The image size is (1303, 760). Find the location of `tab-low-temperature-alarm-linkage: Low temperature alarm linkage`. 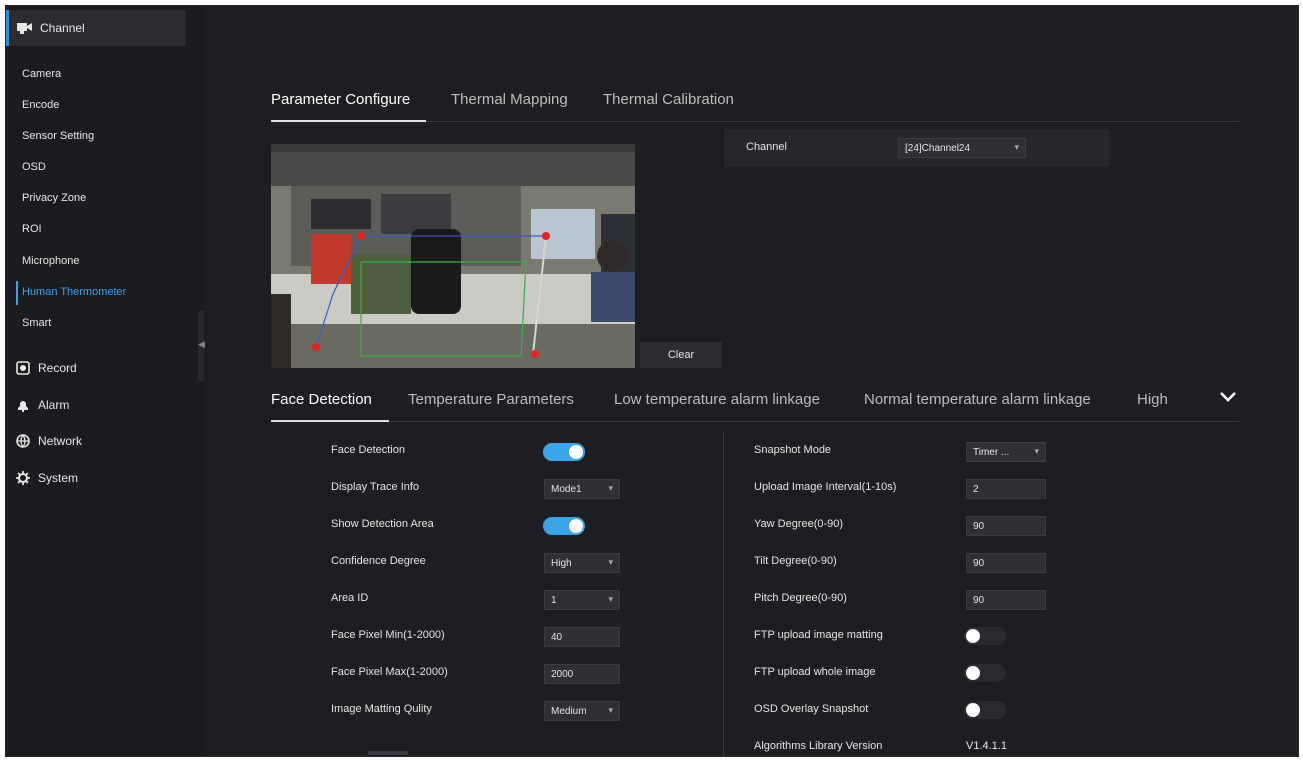

tab-low-temperature-alarm-linkage: Low temperature alarm linkage is located at coordinates (717, 399).